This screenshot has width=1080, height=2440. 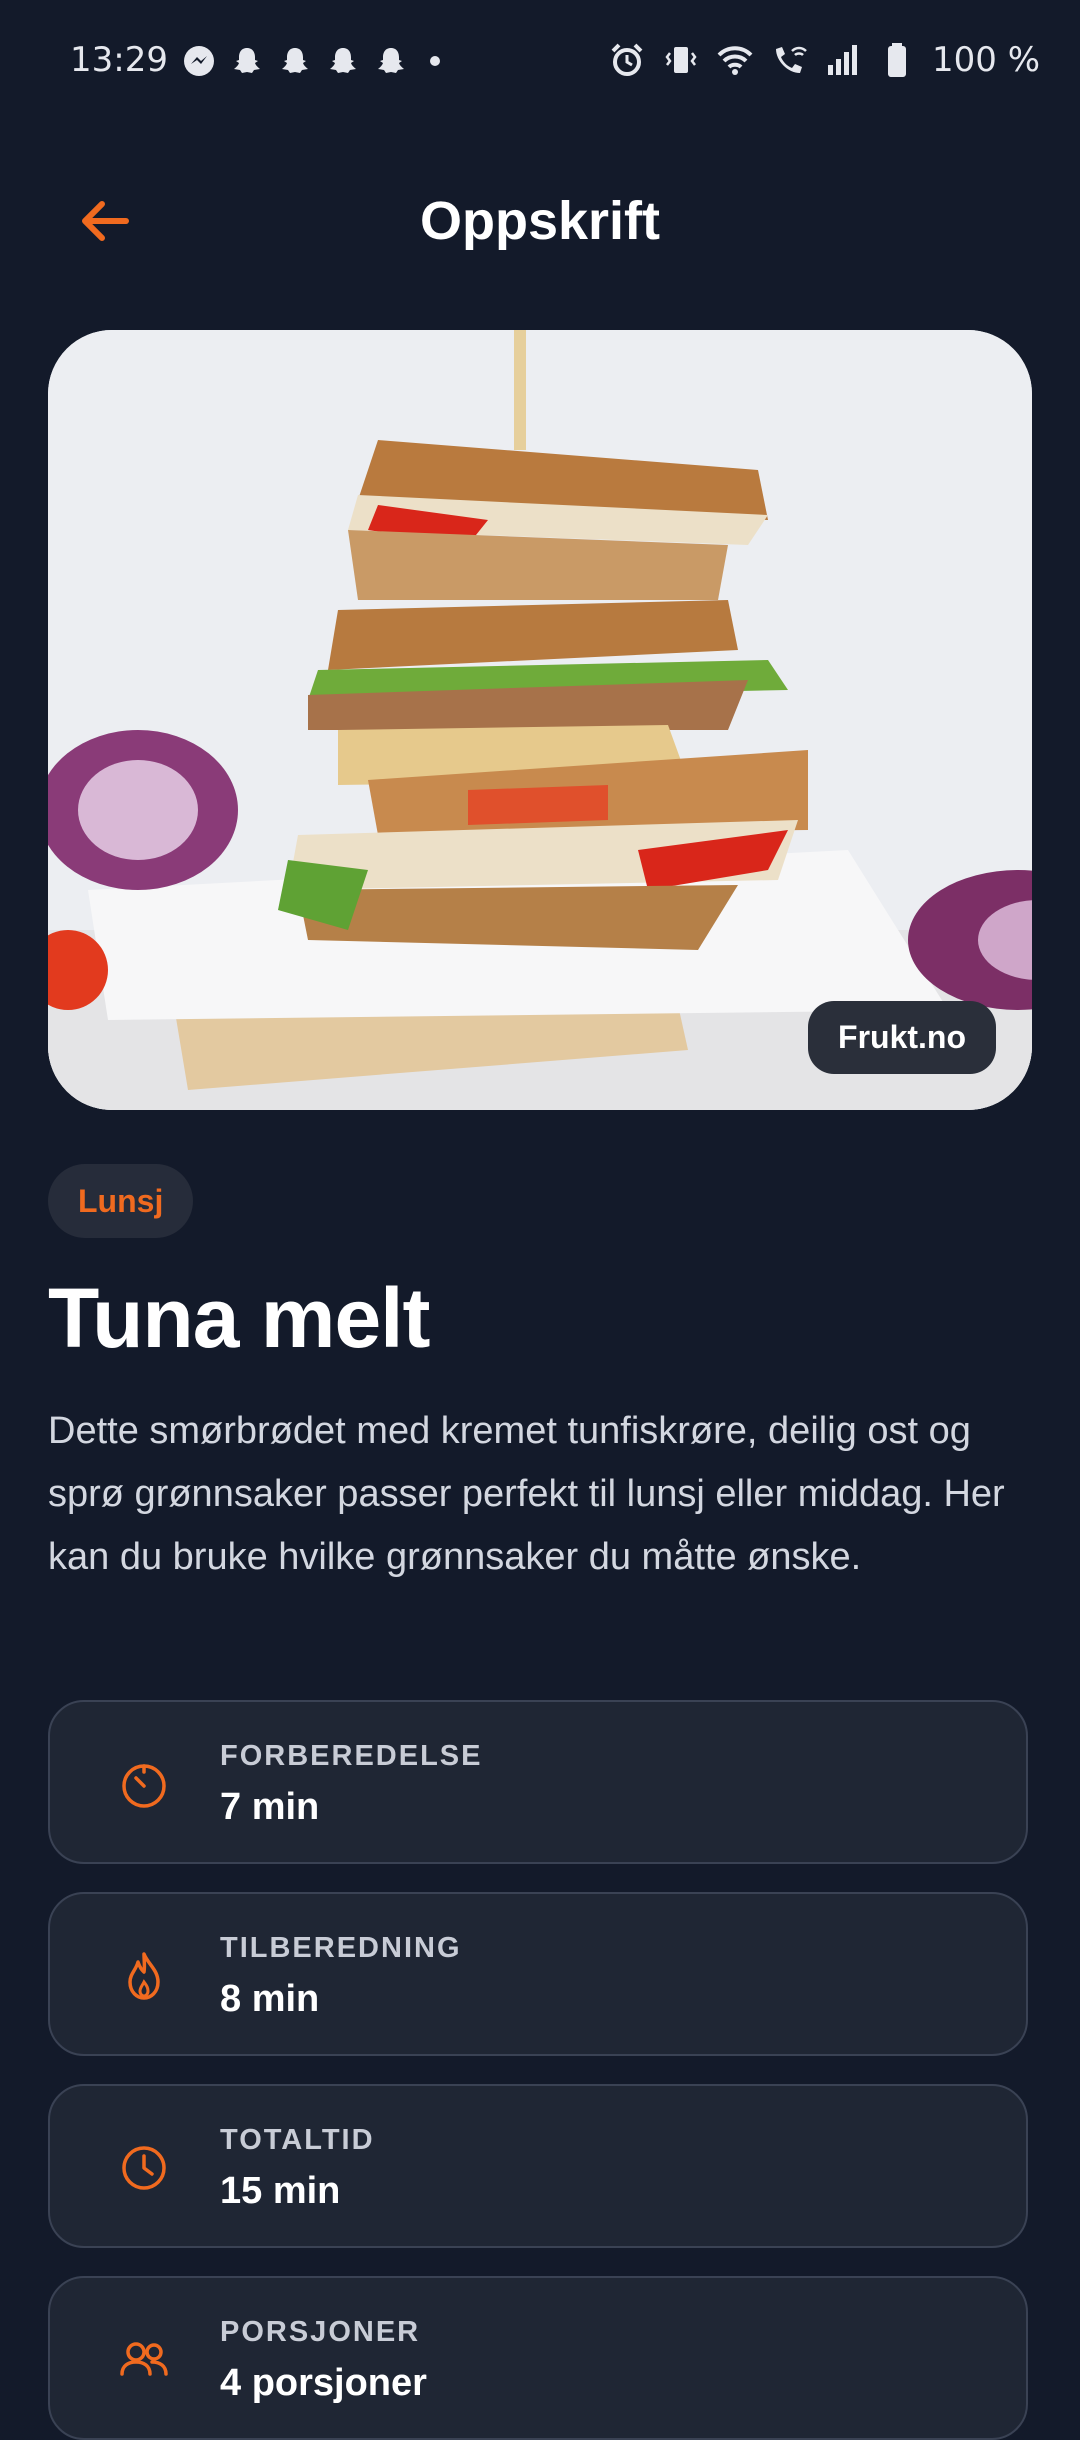 What do you see at coordinates (144, 2359) in the screenshot?
I see `people-icon` at bounding box center [144, 2359].